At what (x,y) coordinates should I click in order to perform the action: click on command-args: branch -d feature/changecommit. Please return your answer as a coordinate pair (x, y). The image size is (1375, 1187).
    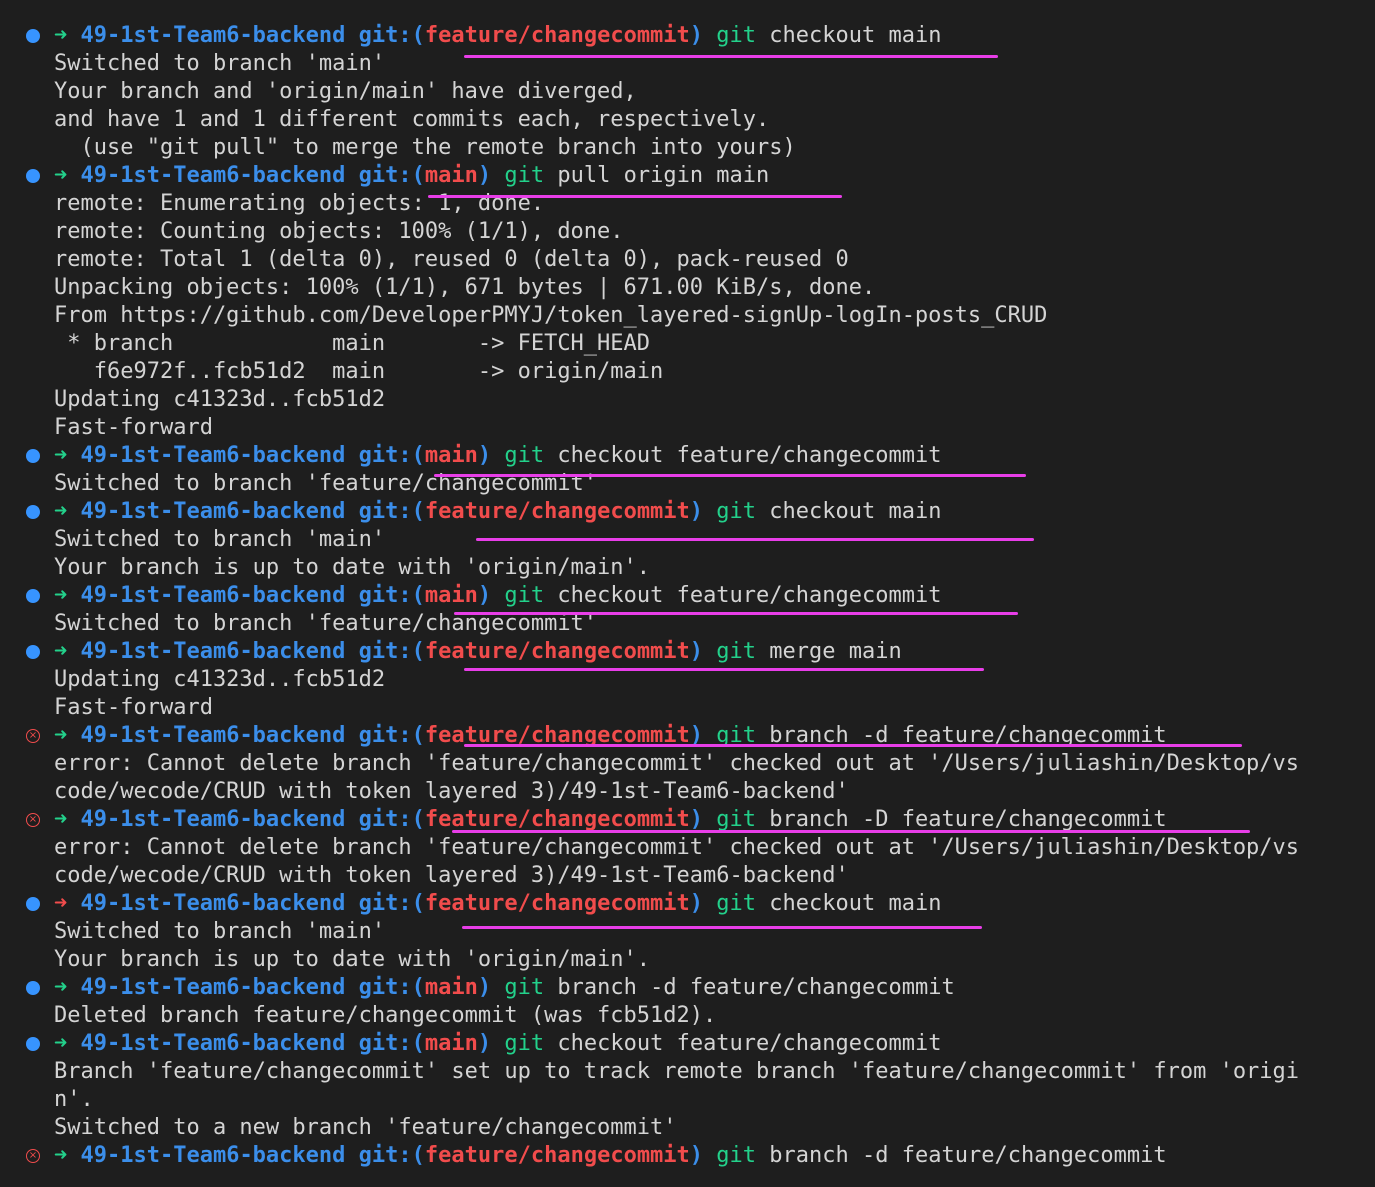
    Looking at the image, I should click on (961, 1155).